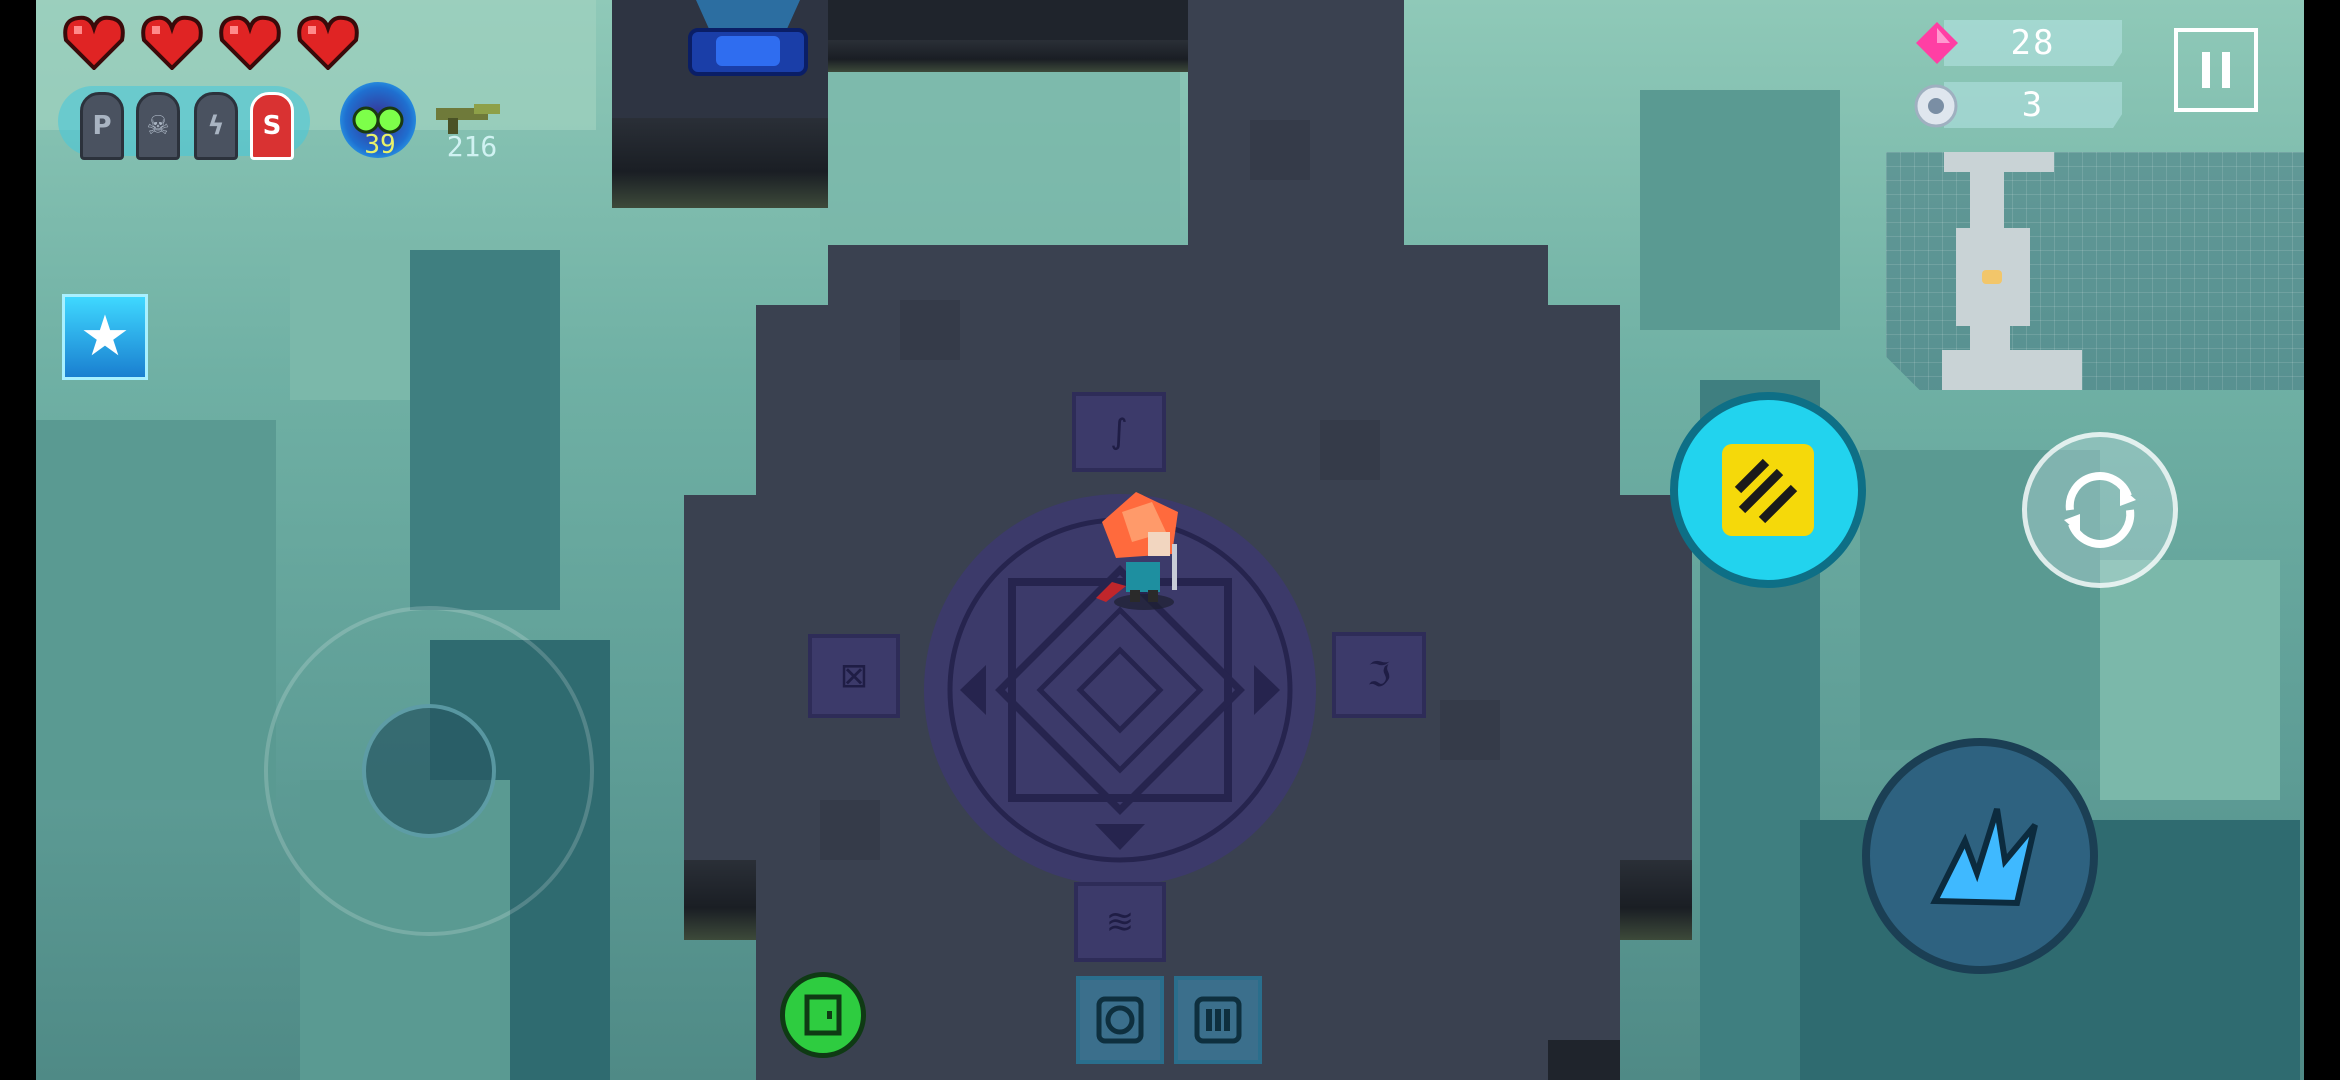 Image resolution: width=2340 pixels, height=1080 pixels. What do you see at coordinates (1992, 277) in the screenshot?
I see `minimap-player-marker` at bounding box center [1992, 277].